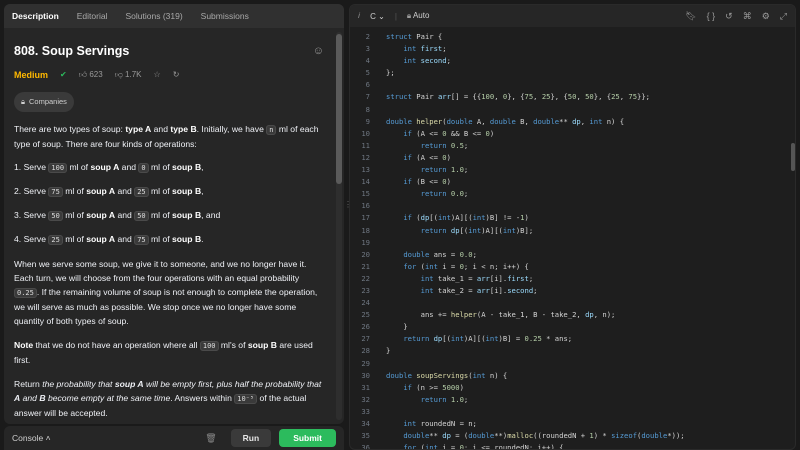  I want to click on code-line: 15 return 0.0;, so click(572, 194).